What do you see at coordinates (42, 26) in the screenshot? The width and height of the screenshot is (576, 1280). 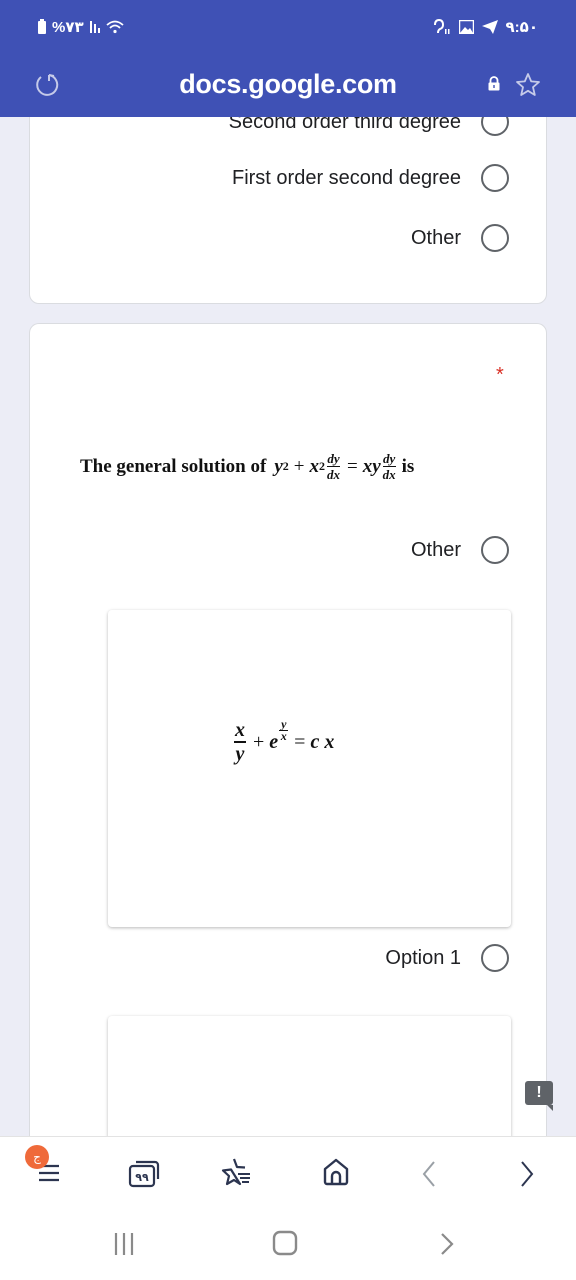 I see `battery-icon` at bounding box center [42, 26].